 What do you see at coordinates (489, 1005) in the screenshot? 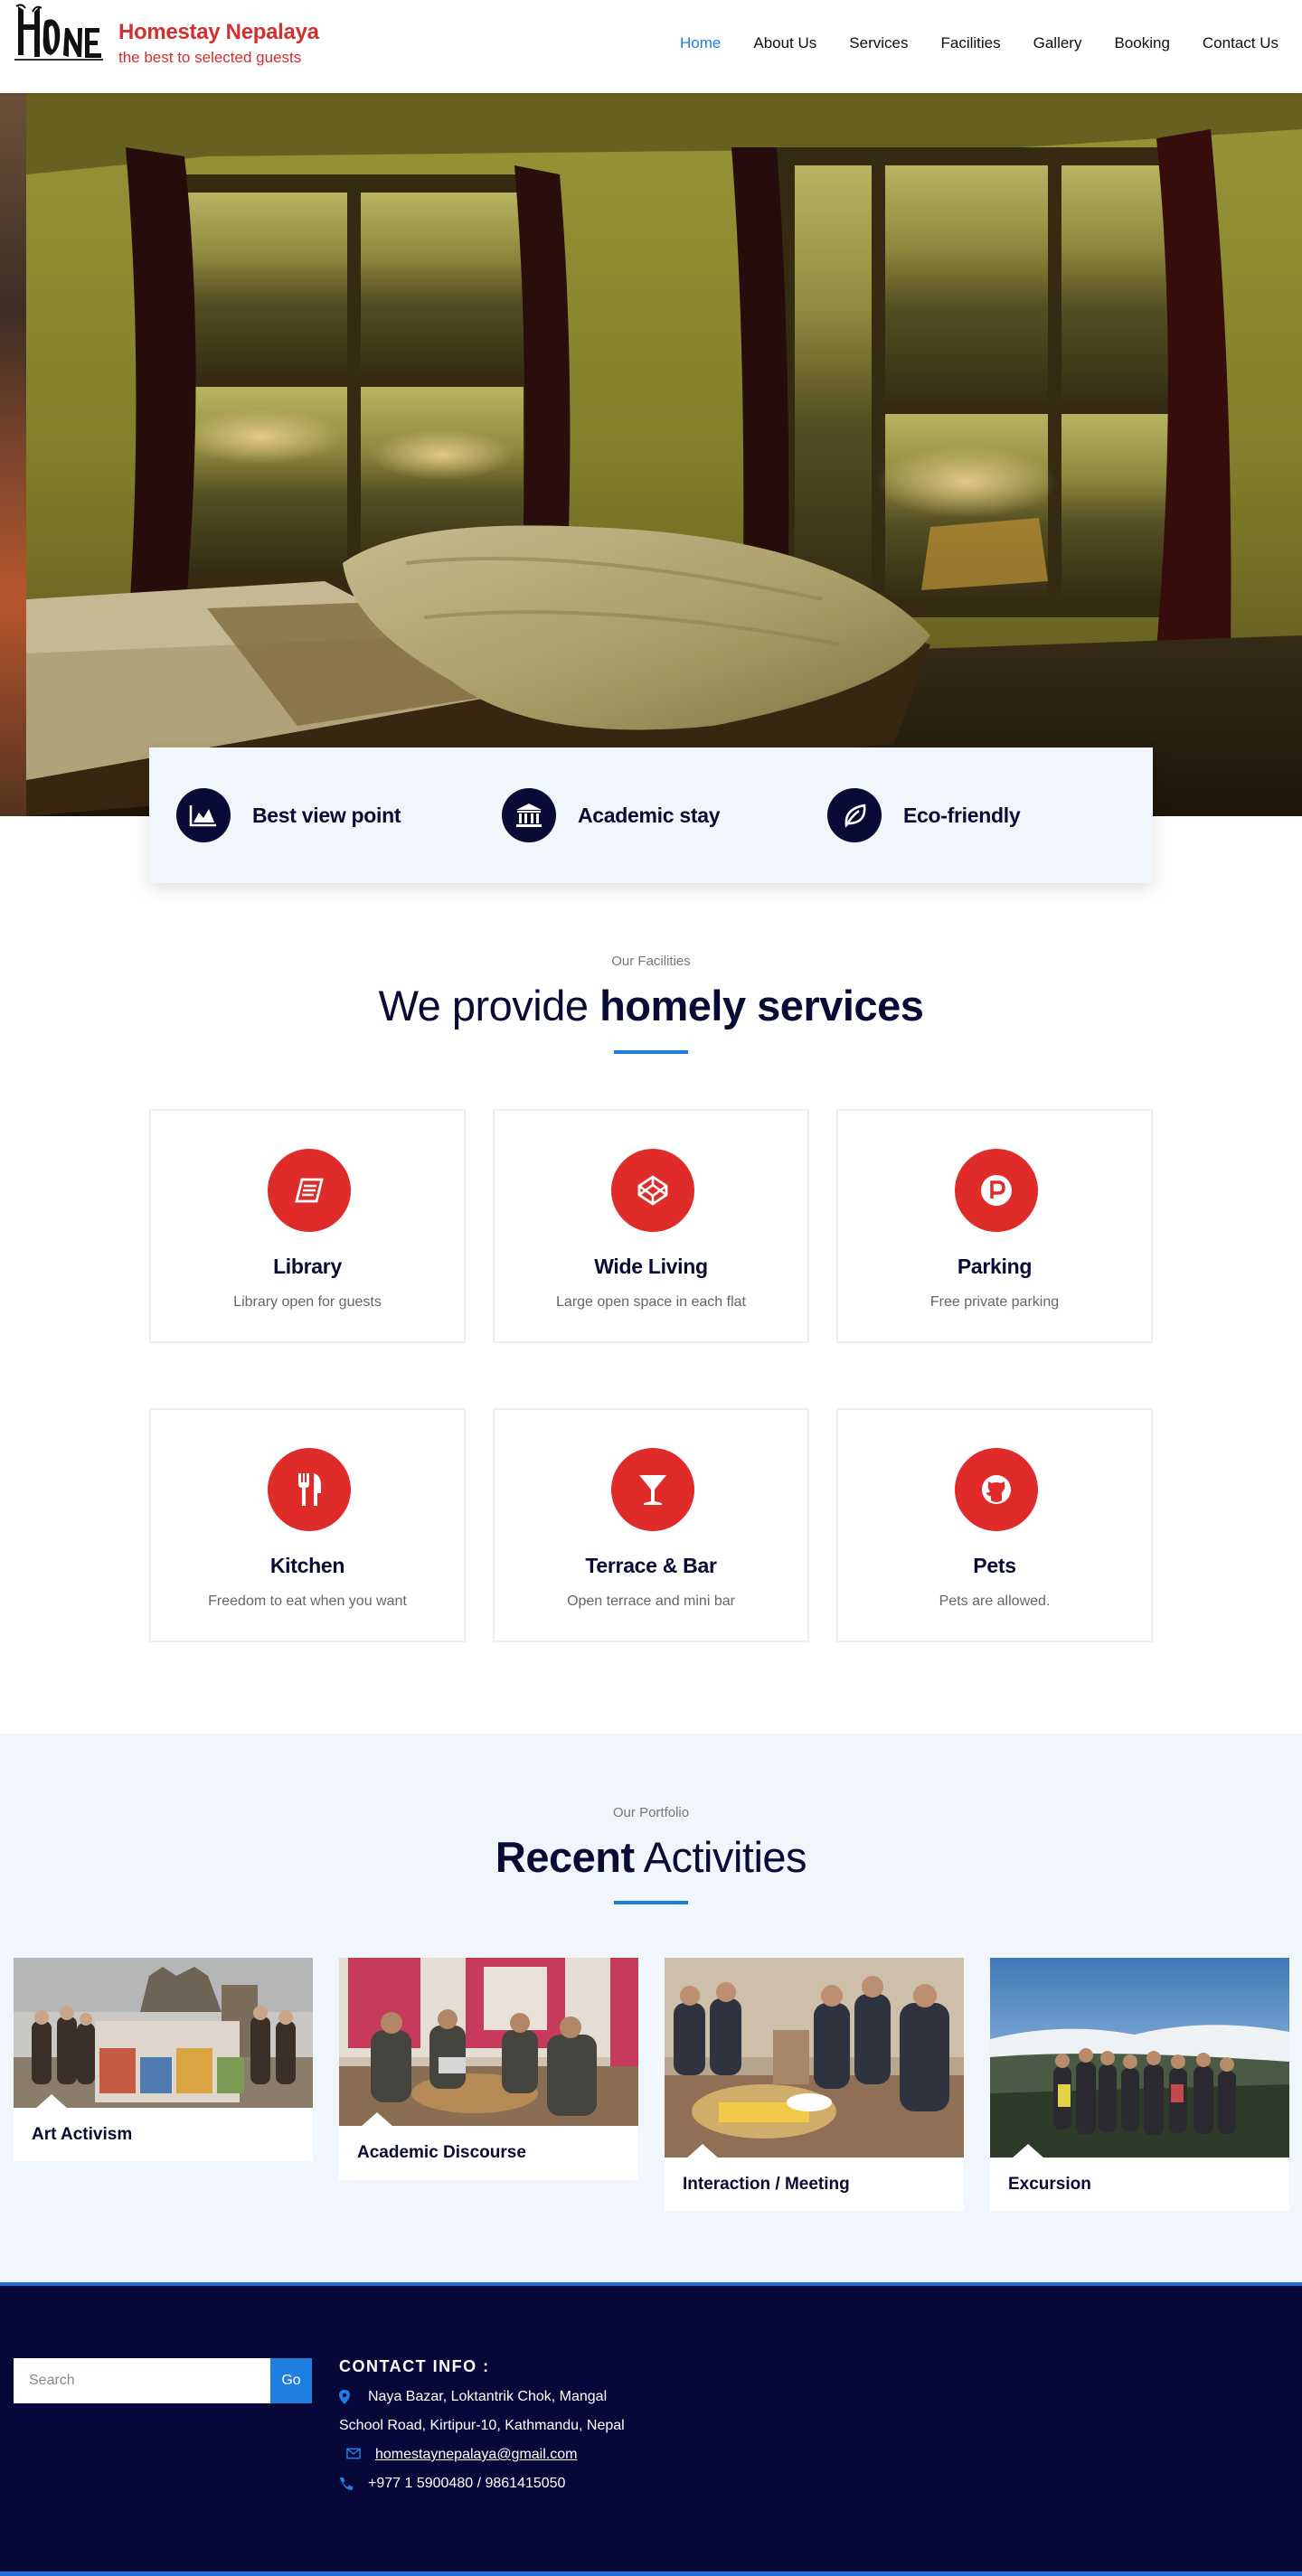
I see `facilities-title-light: We provide` at bounding box center [489, 1005].